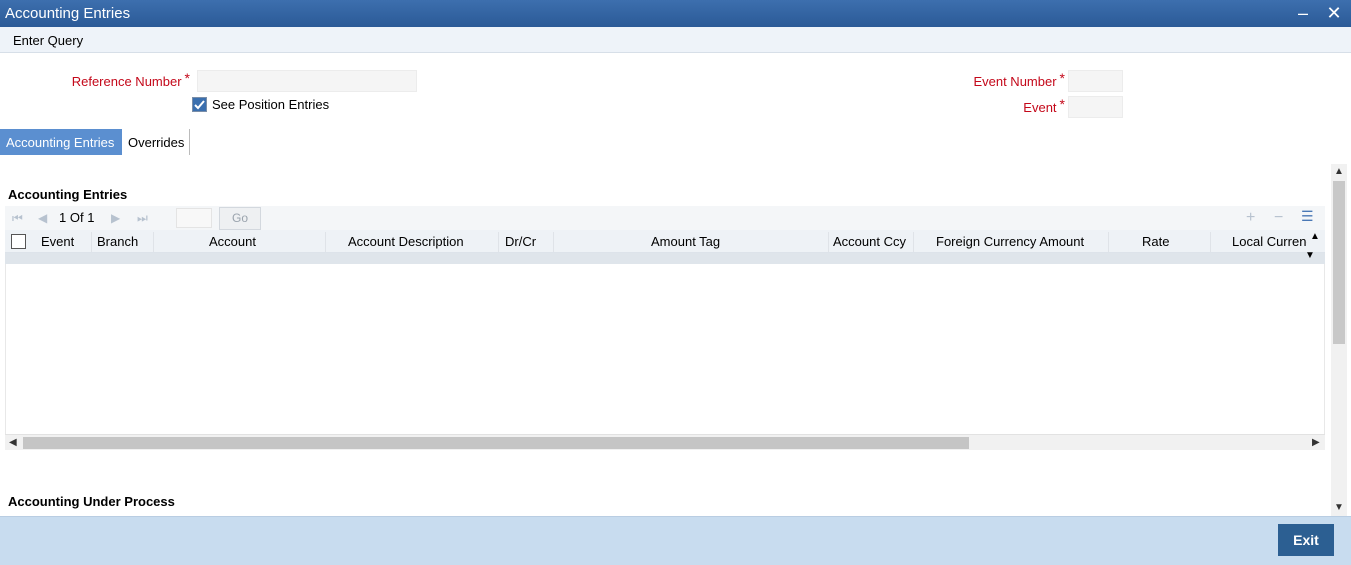 This screenshot has width=1351, height=565. I want to click on reference-number-input, so click(307, 81).